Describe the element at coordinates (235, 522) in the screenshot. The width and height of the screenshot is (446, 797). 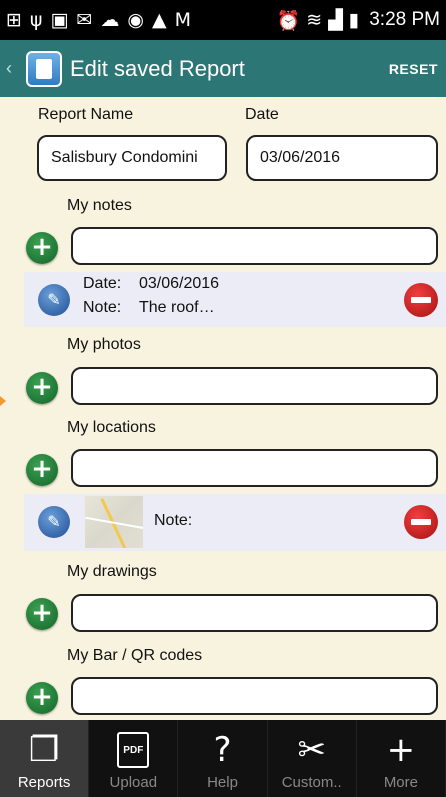
I see `location-list-item: ✎ Note:` at that location.